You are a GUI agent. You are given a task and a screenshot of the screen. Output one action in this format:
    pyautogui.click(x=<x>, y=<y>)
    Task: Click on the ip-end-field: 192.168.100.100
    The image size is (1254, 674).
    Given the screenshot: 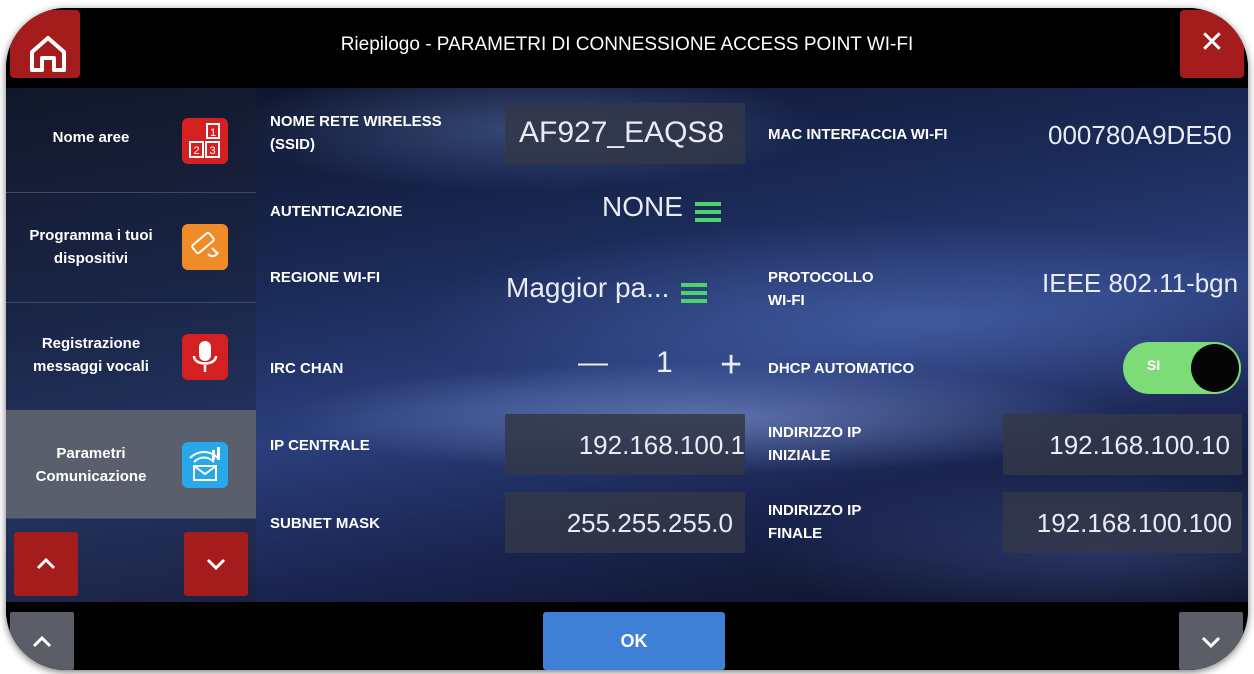 What is the action you would take?
    pyautogui.click(x=1122, y=522)
    